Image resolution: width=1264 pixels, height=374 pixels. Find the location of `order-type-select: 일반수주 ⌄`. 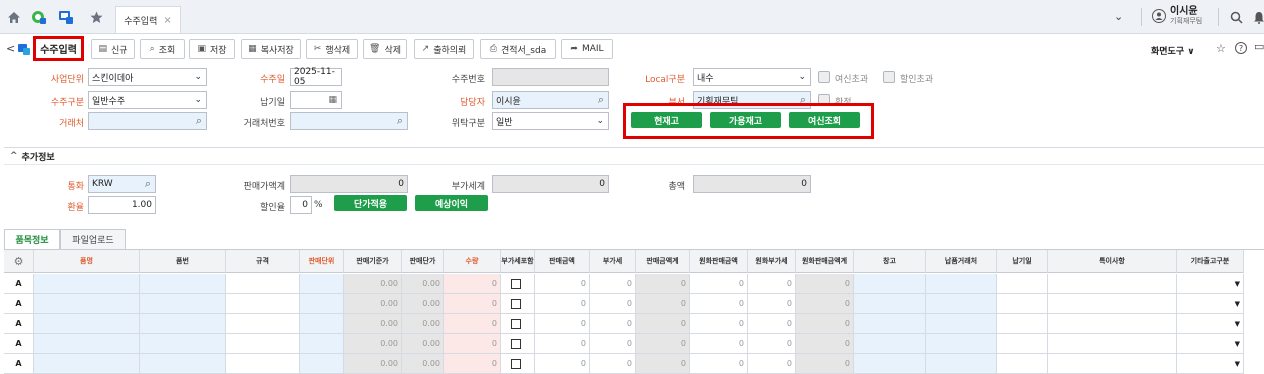

order-type-select: 일반수주 ⌄ is located at coordinates (147, 100).